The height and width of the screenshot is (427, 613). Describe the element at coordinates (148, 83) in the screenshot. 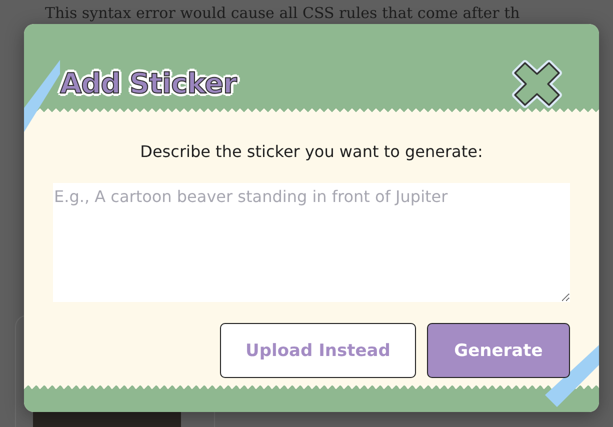

I see `dialog-title: Add Sticker` at that location.